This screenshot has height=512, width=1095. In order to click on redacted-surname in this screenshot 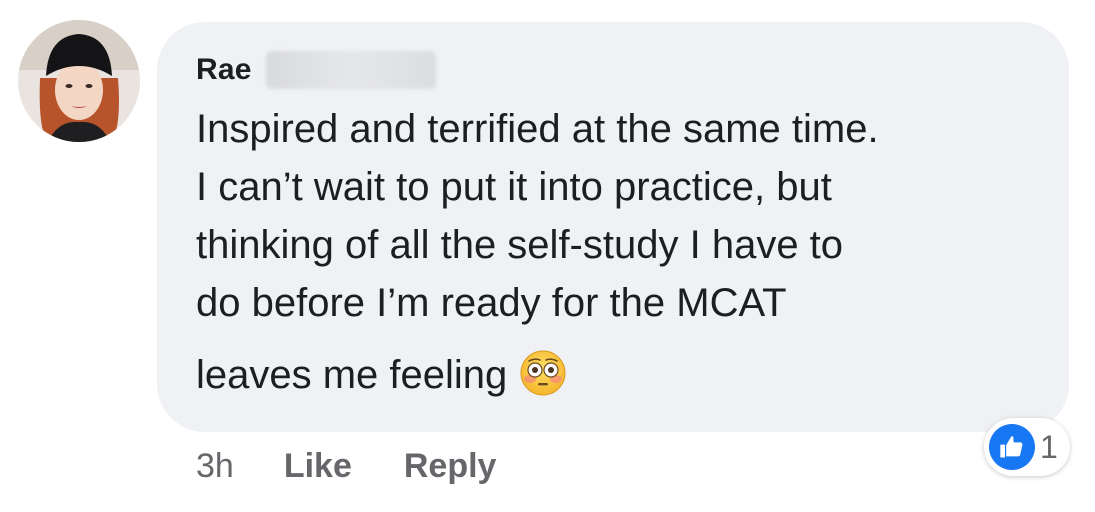, I will do `click(350, 70)`.